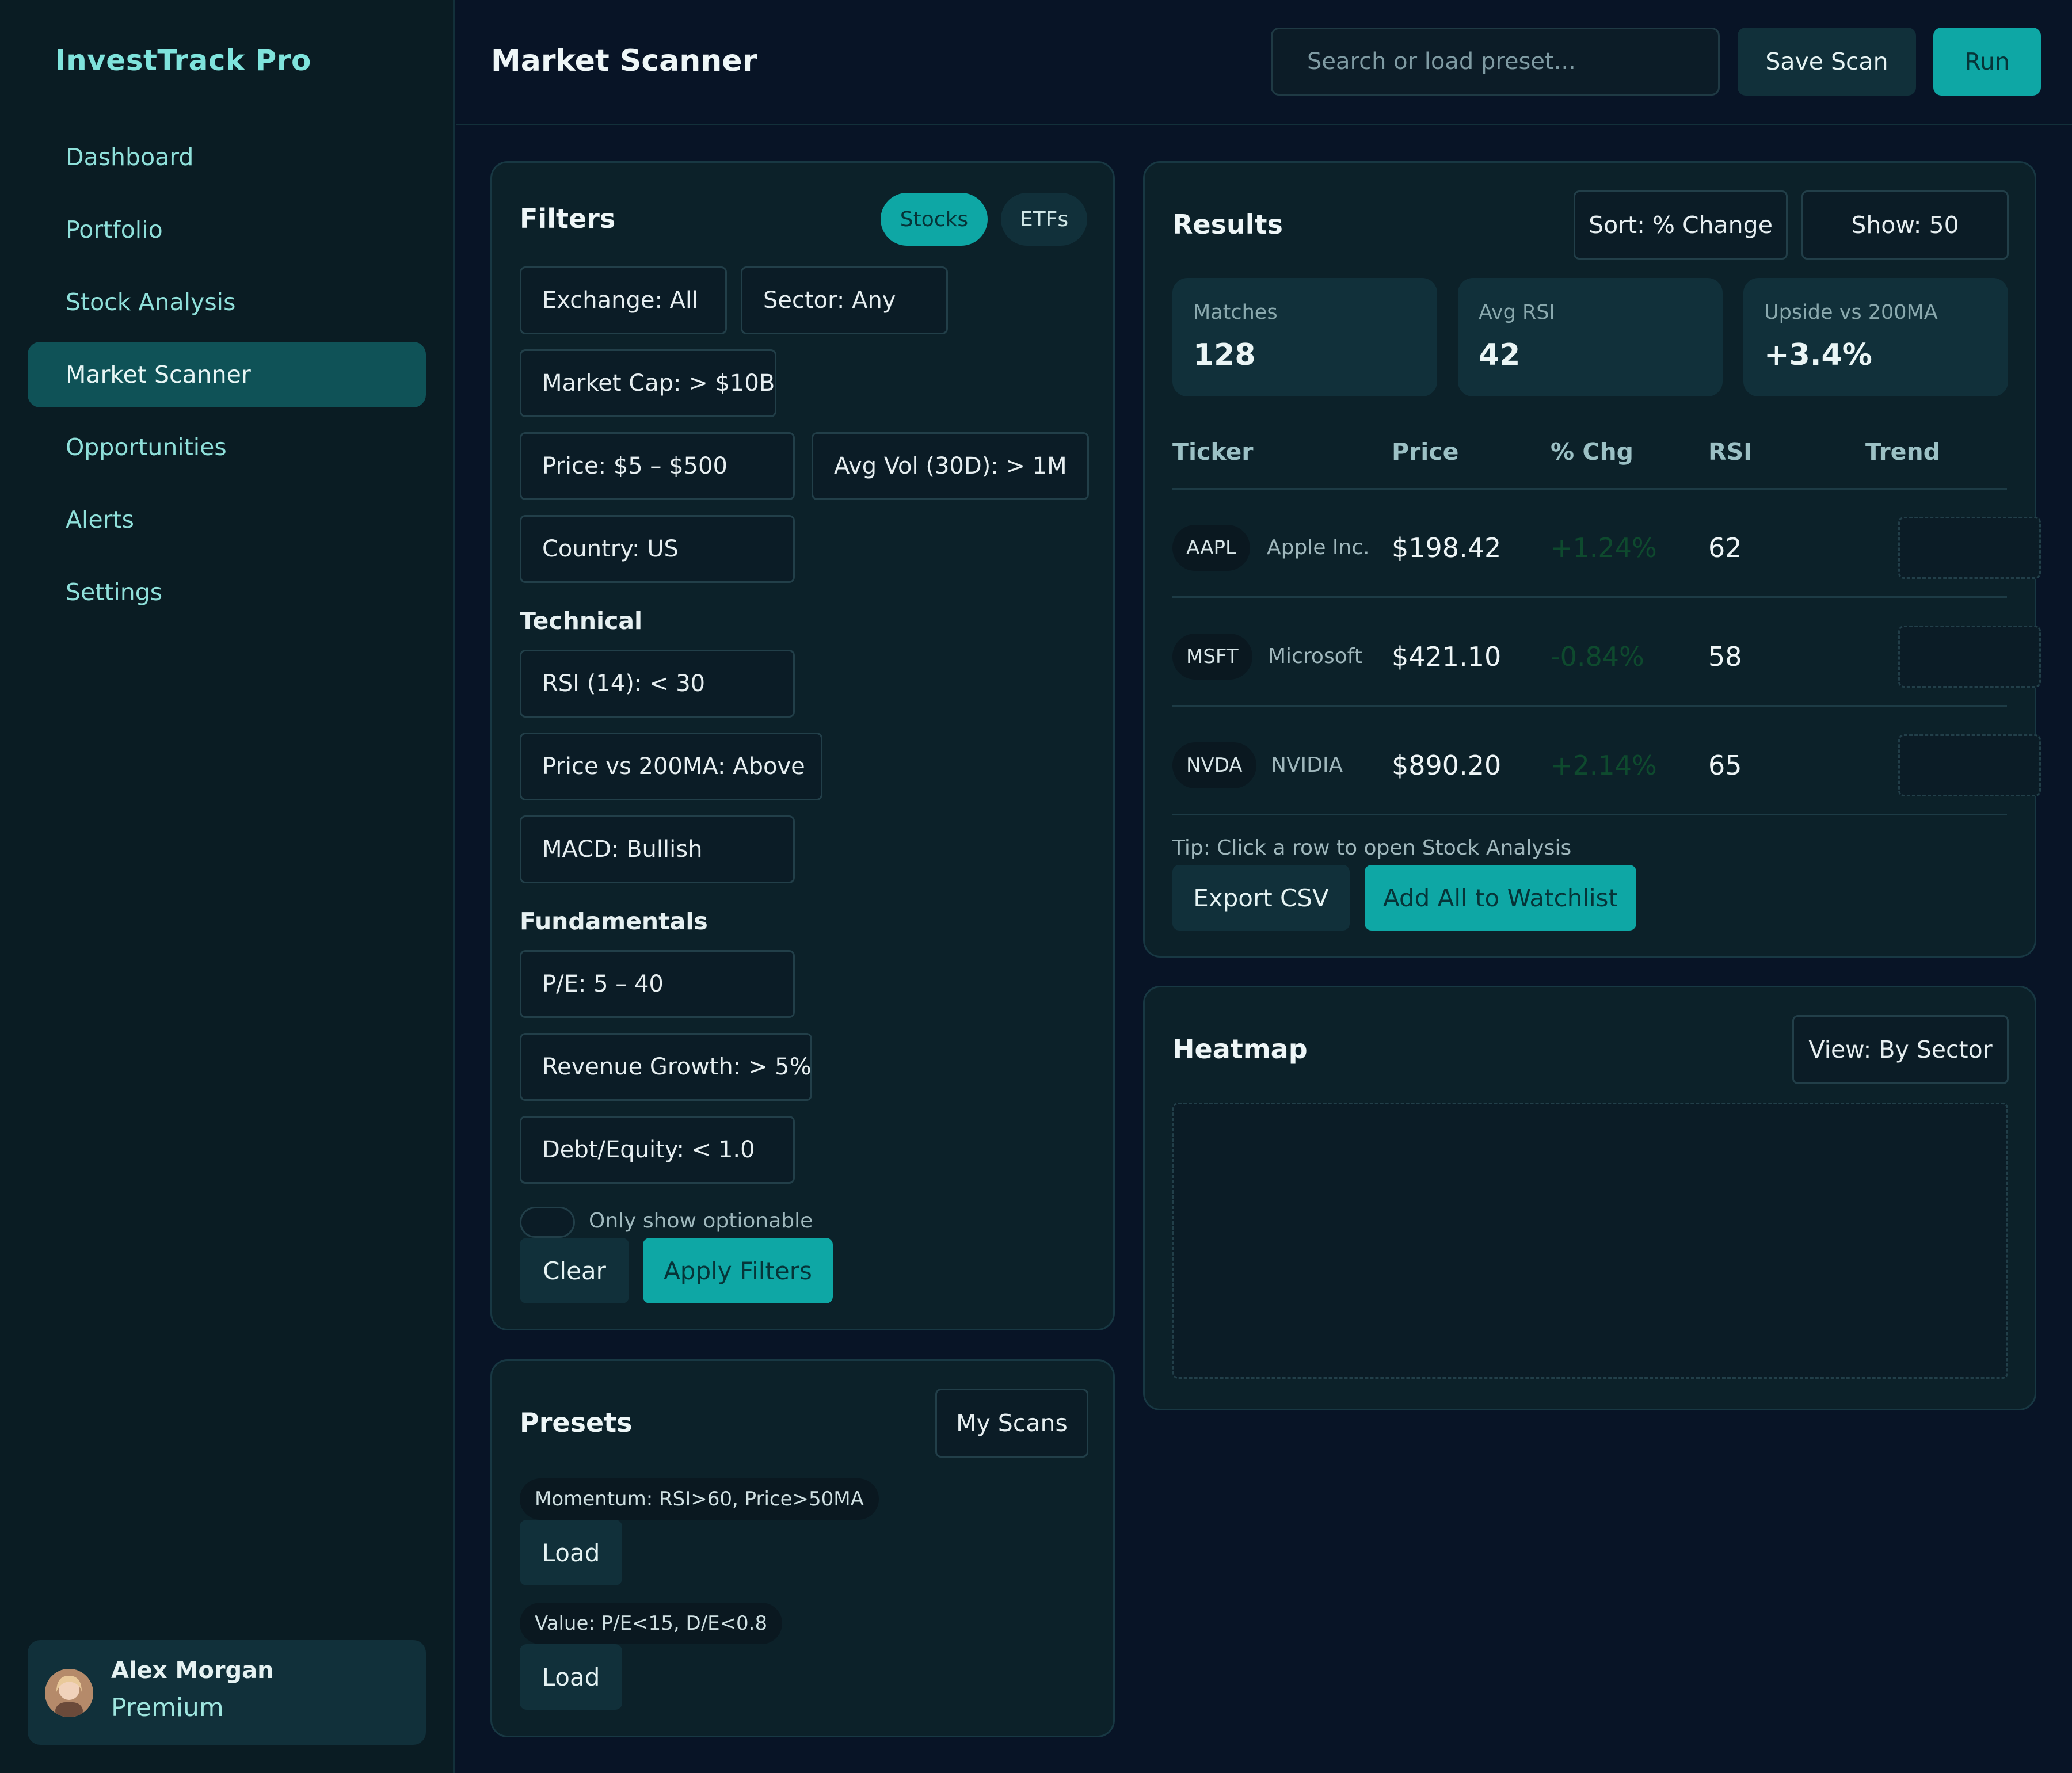 The height and width of the screenshot is (1773, 2072). What do you see at coordinates (1730, 452) in the screenshot?
I see `column-rsi: RSI` at bounding box center [1730, 452].